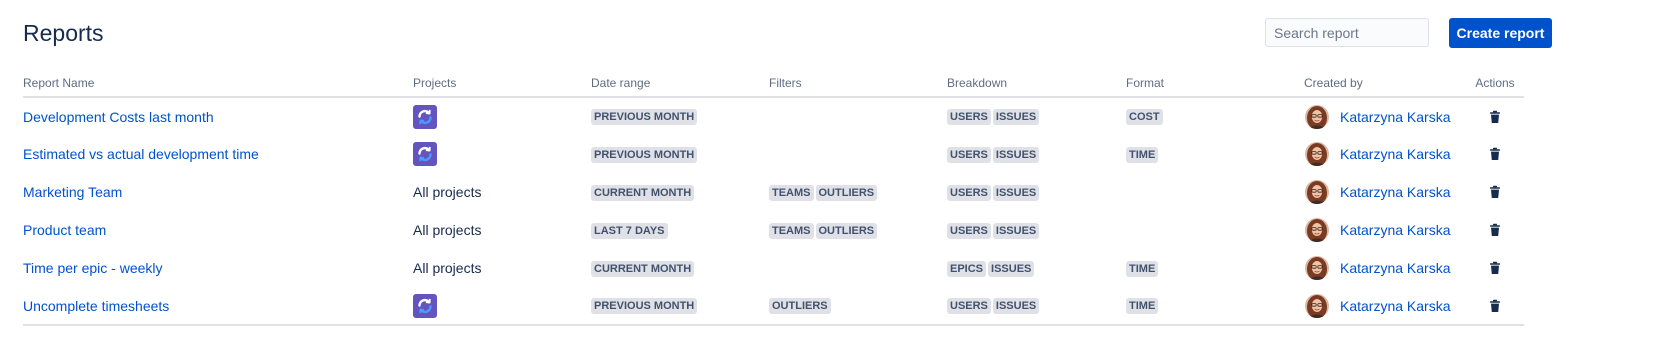  I want to click on lozenge-epics: EPICS, so click(967, 268).